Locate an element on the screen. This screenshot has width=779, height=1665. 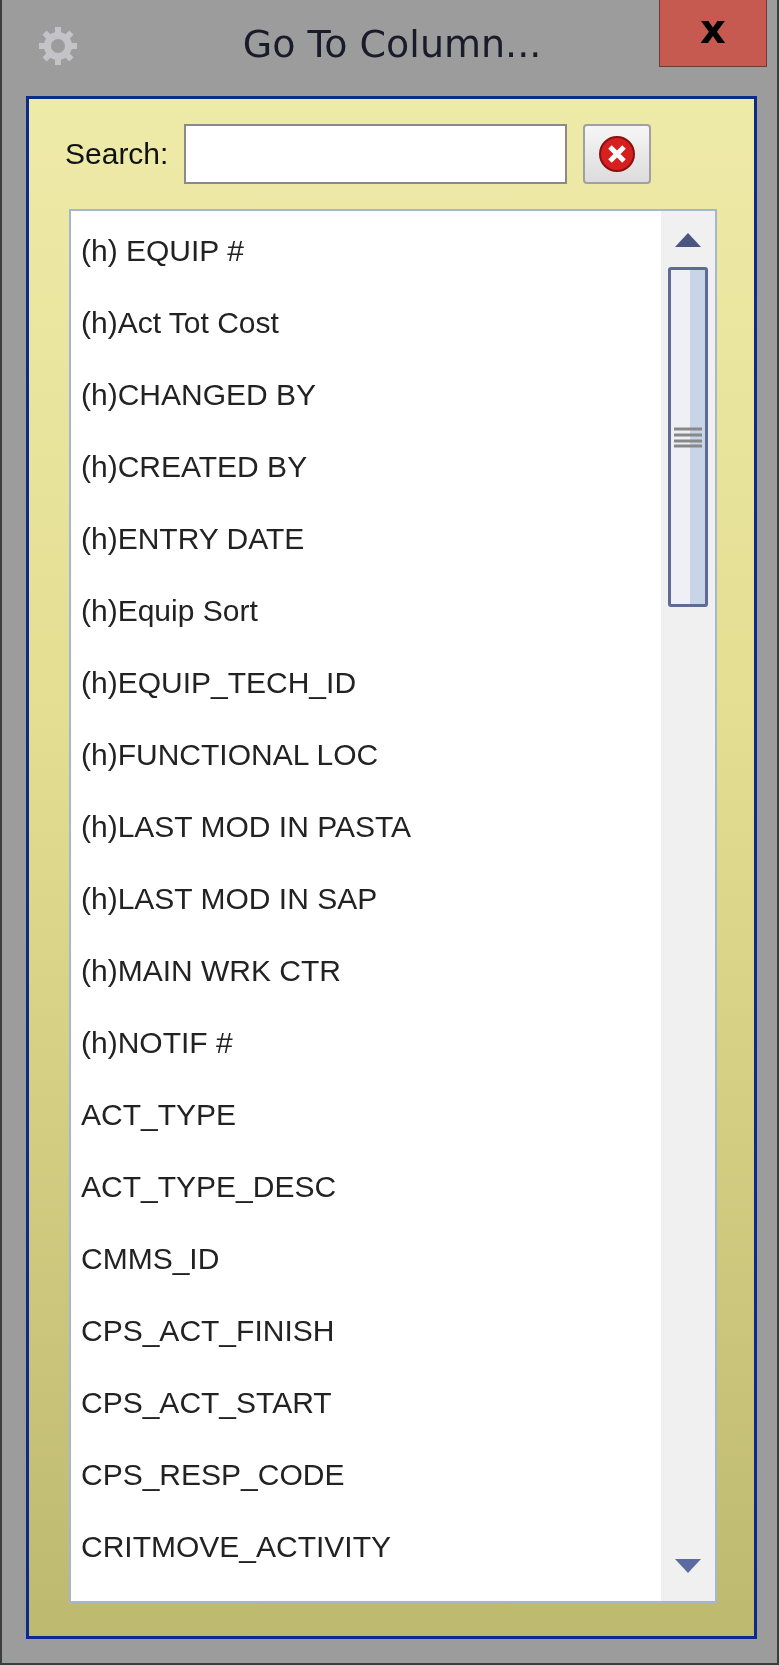
clear-button is located at coordinates (617, 154).